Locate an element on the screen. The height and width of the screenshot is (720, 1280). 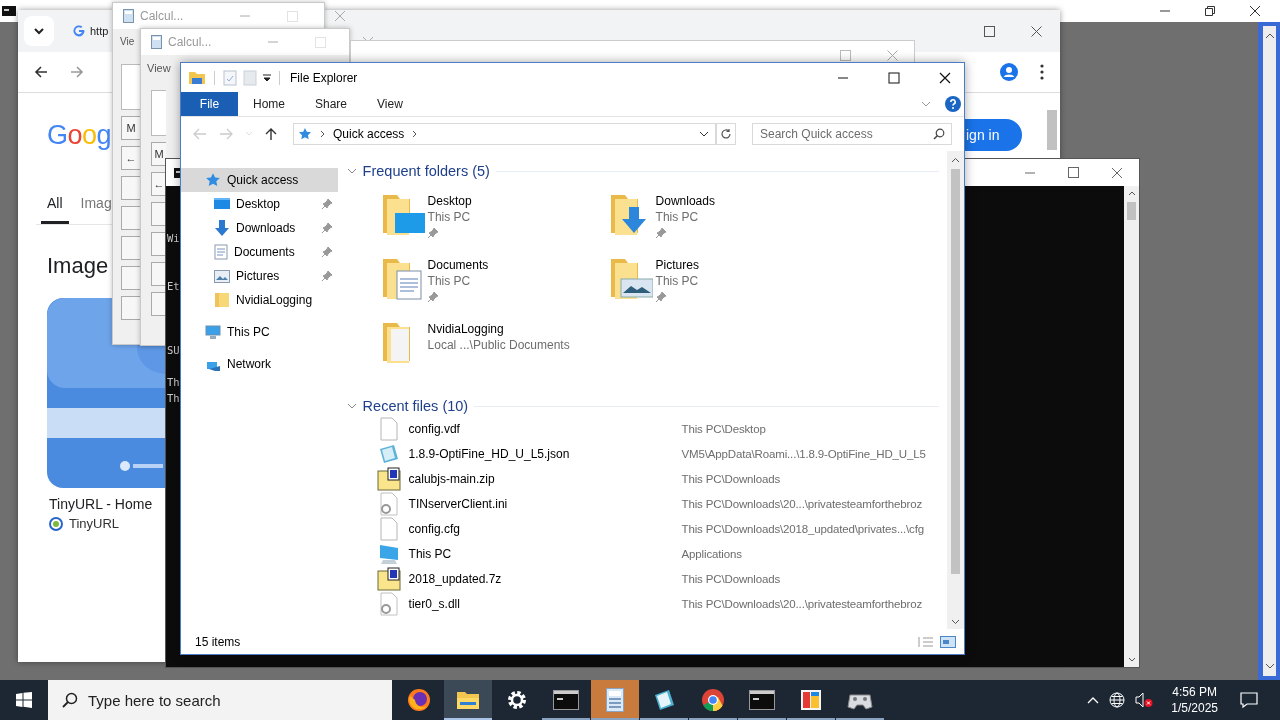
search-tab: All is located at coordinates (55, 207).